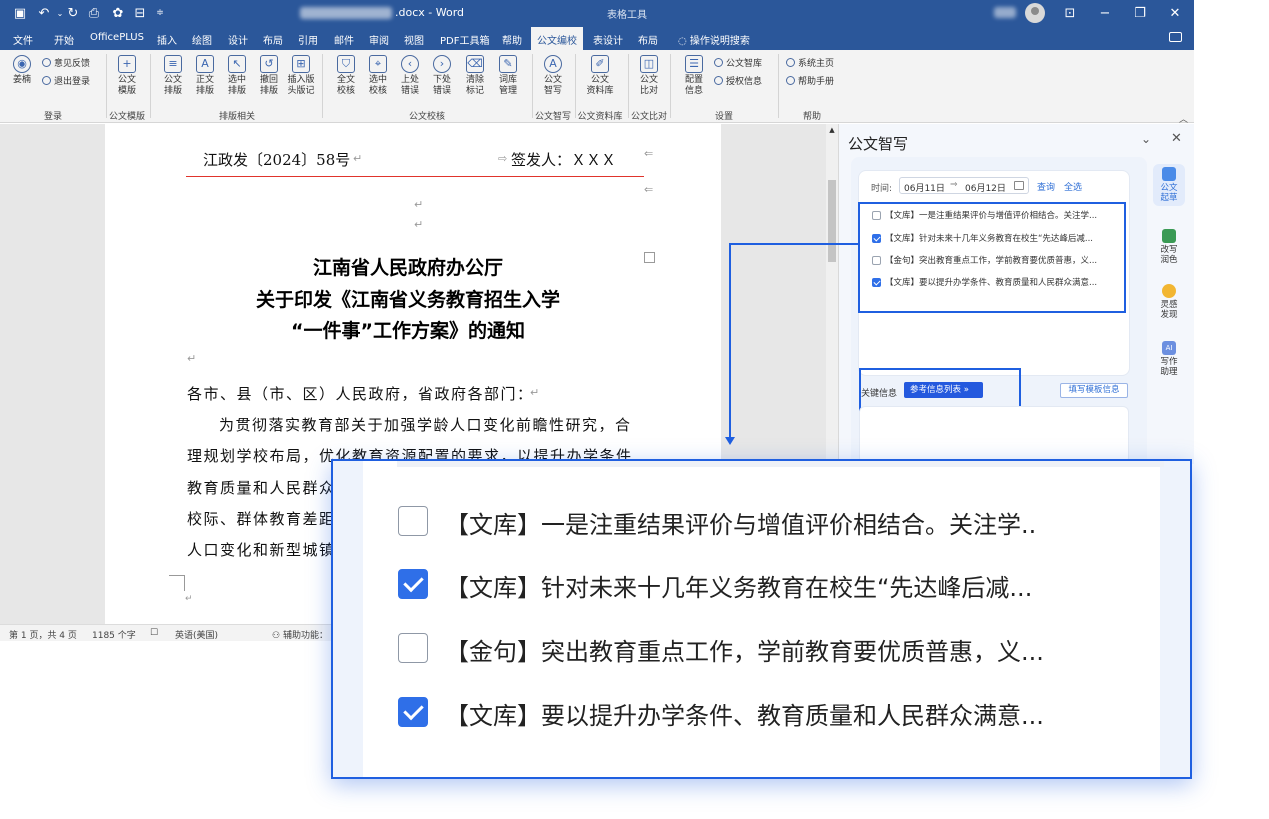 The image size is (1269, 819). I want to click on tab-view: 视图, so click(414, 39).